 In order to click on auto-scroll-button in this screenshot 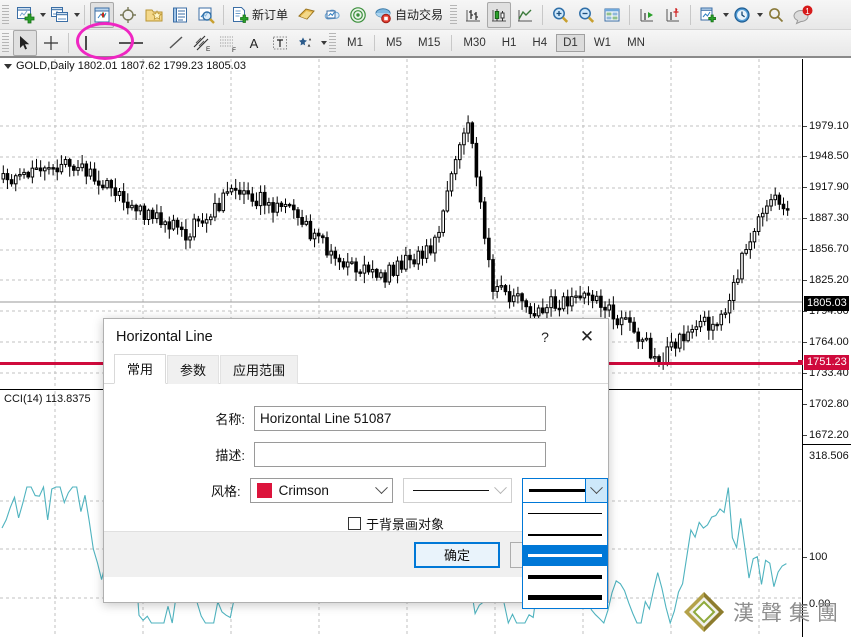, I will do `click(673, 15)`.